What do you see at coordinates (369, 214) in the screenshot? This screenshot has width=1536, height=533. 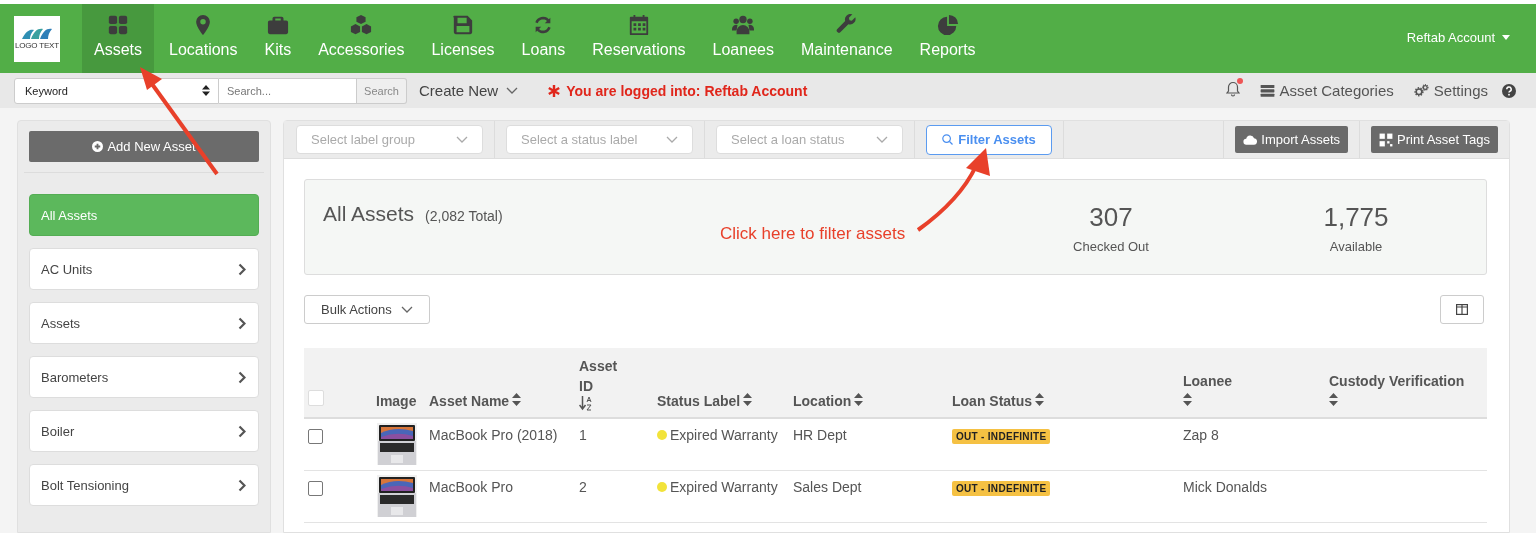 I see `summary-title: All Assets` at bounding box center [369, 214].